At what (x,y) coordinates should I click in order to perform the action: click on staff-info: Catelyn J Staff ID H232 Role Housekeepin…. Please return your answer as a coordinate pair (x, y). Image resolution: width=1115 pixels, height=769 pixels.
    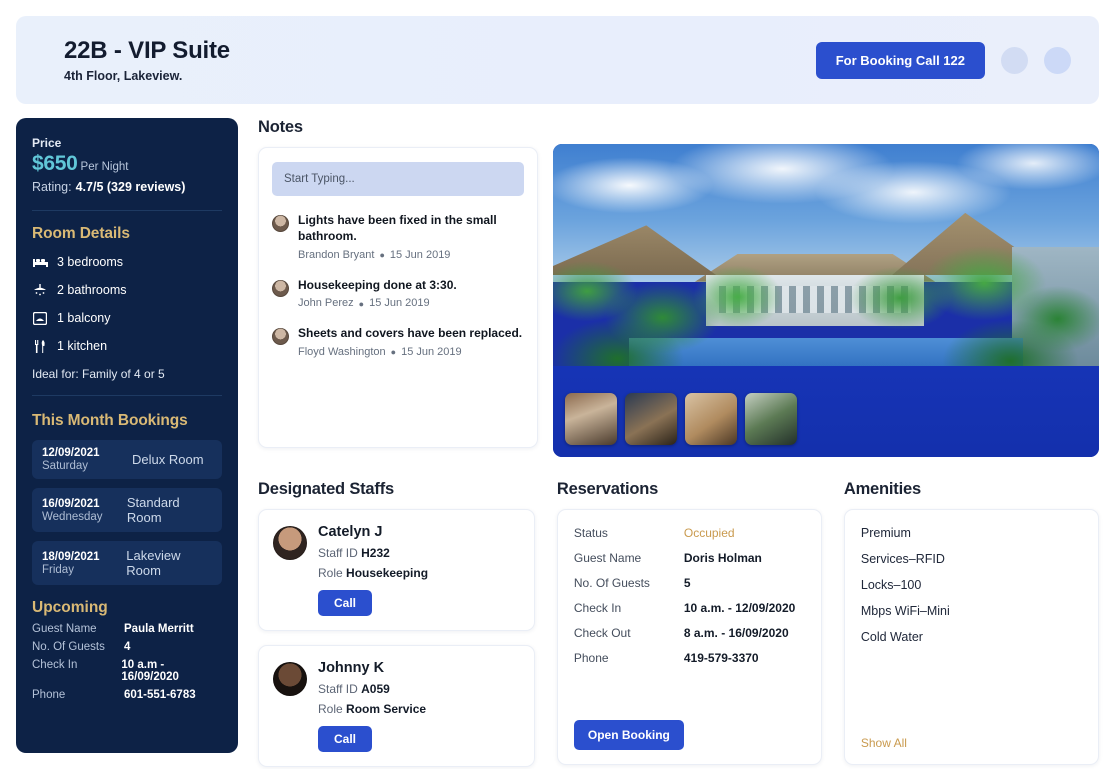
    Looking at the image, I should click on (373, 570).